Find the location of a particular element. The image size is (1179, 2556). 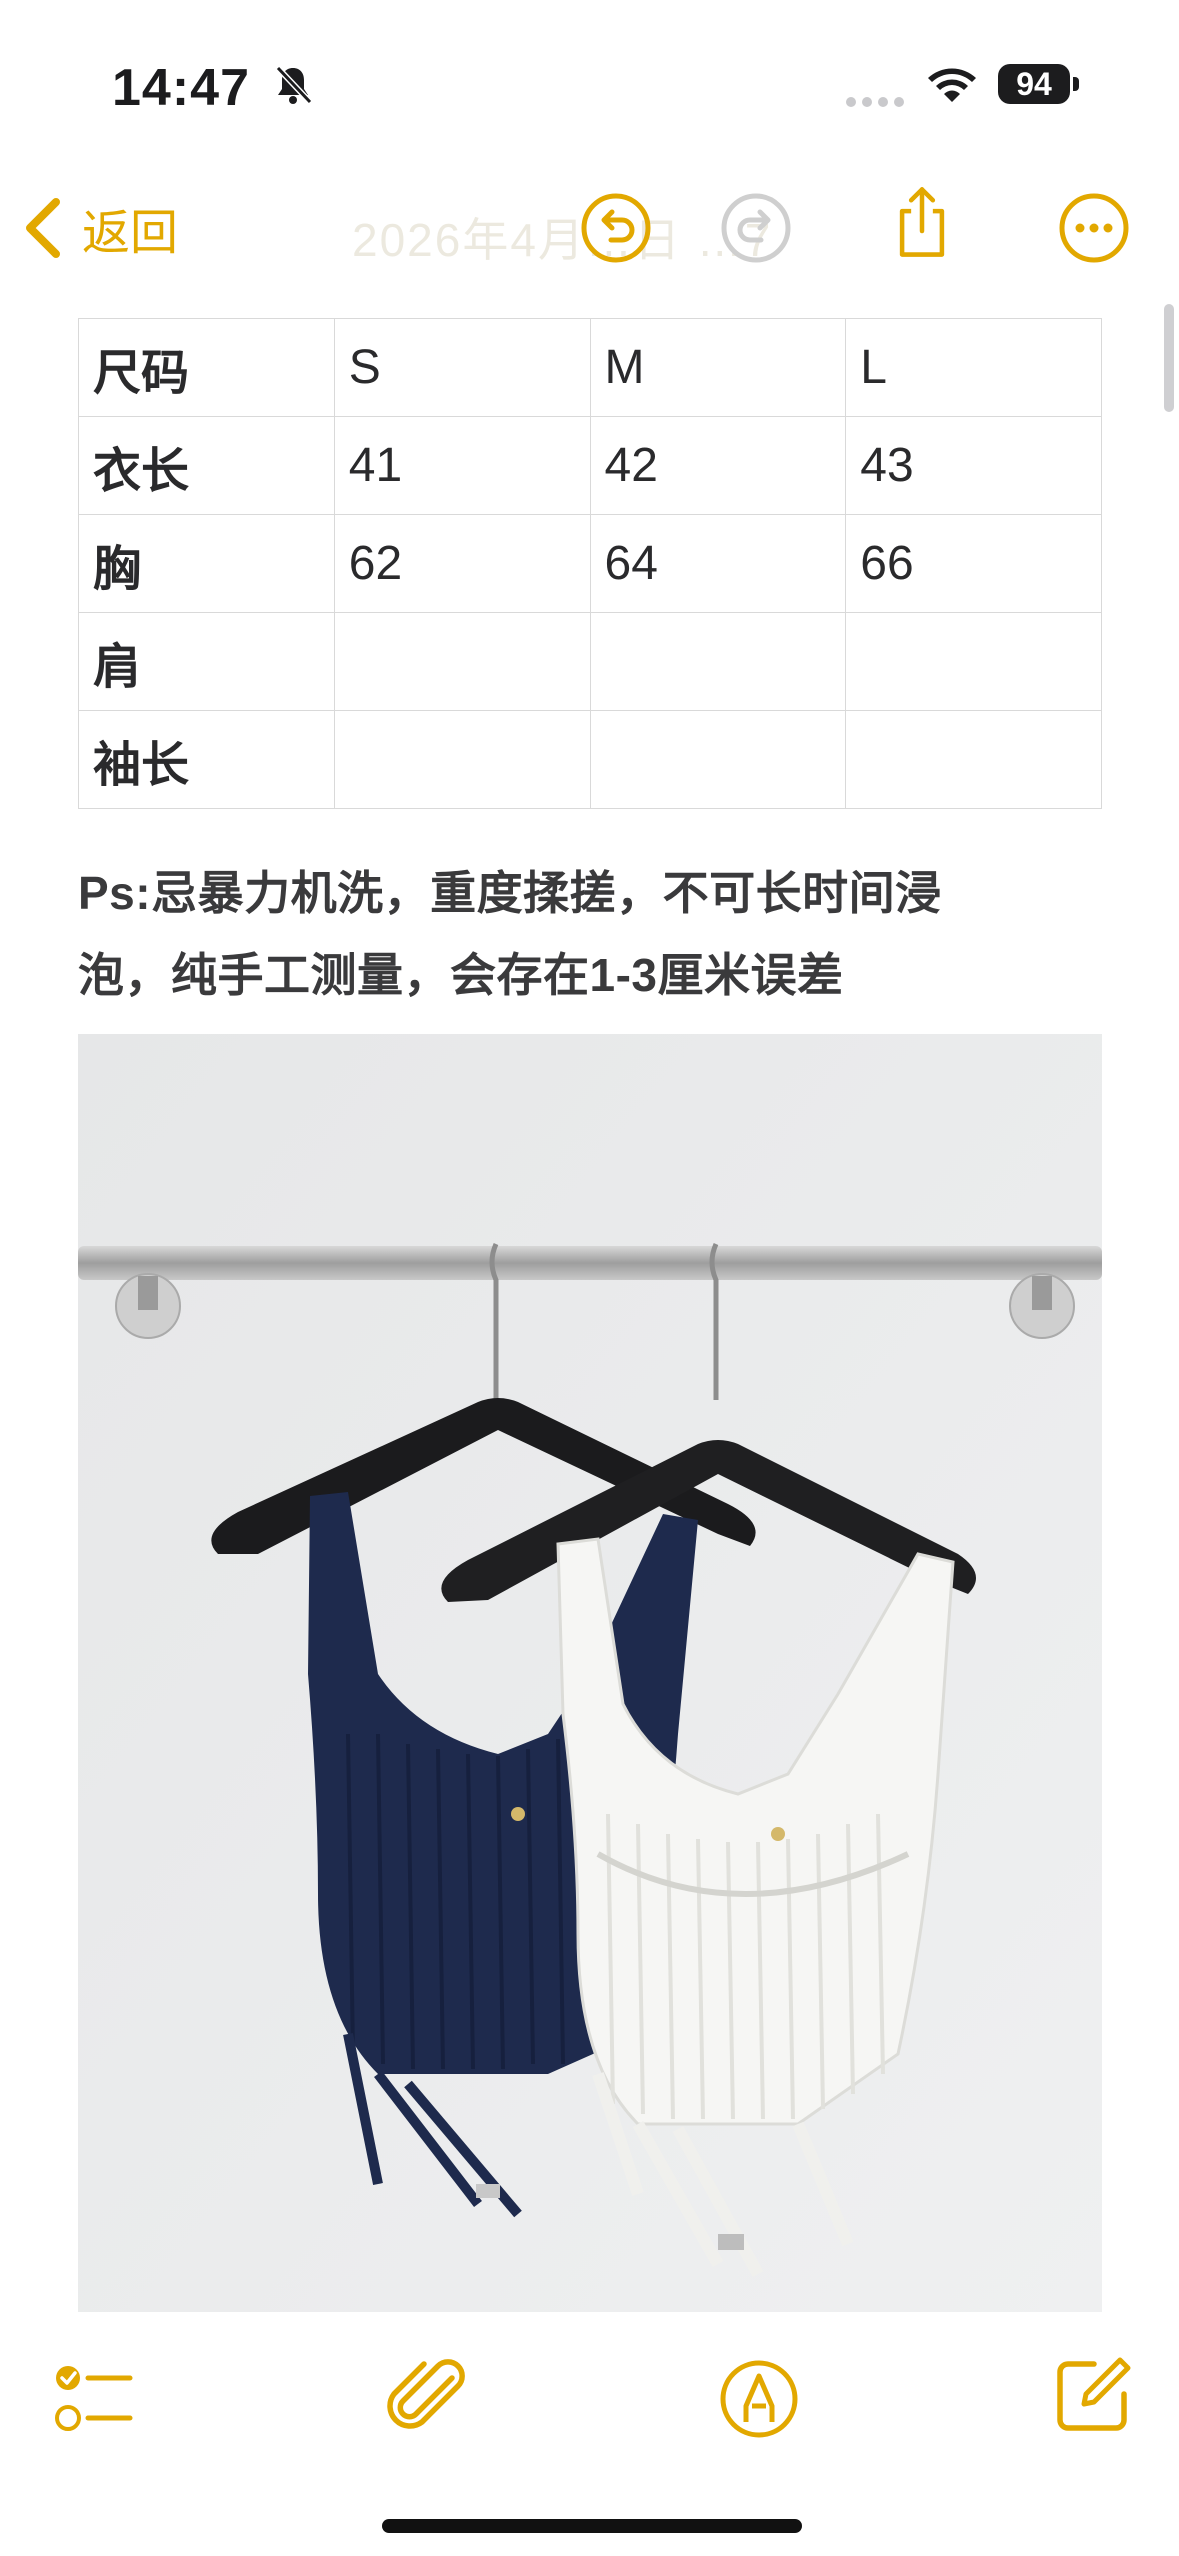

share-icon is located at coordinates (922, 222).